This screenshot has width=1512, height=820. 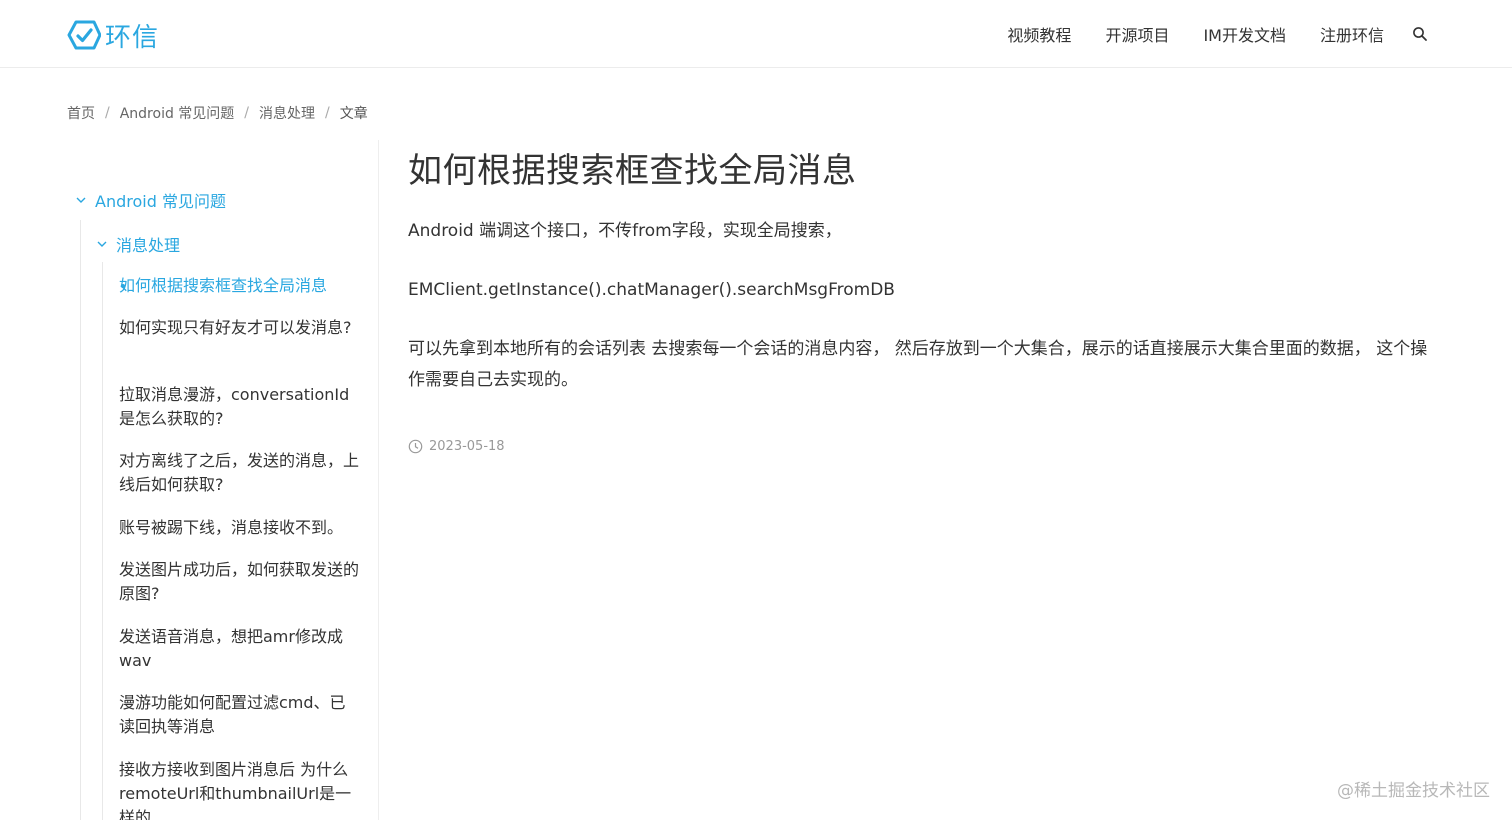 I want to click on clock-icon, so click(x=415, y=446).